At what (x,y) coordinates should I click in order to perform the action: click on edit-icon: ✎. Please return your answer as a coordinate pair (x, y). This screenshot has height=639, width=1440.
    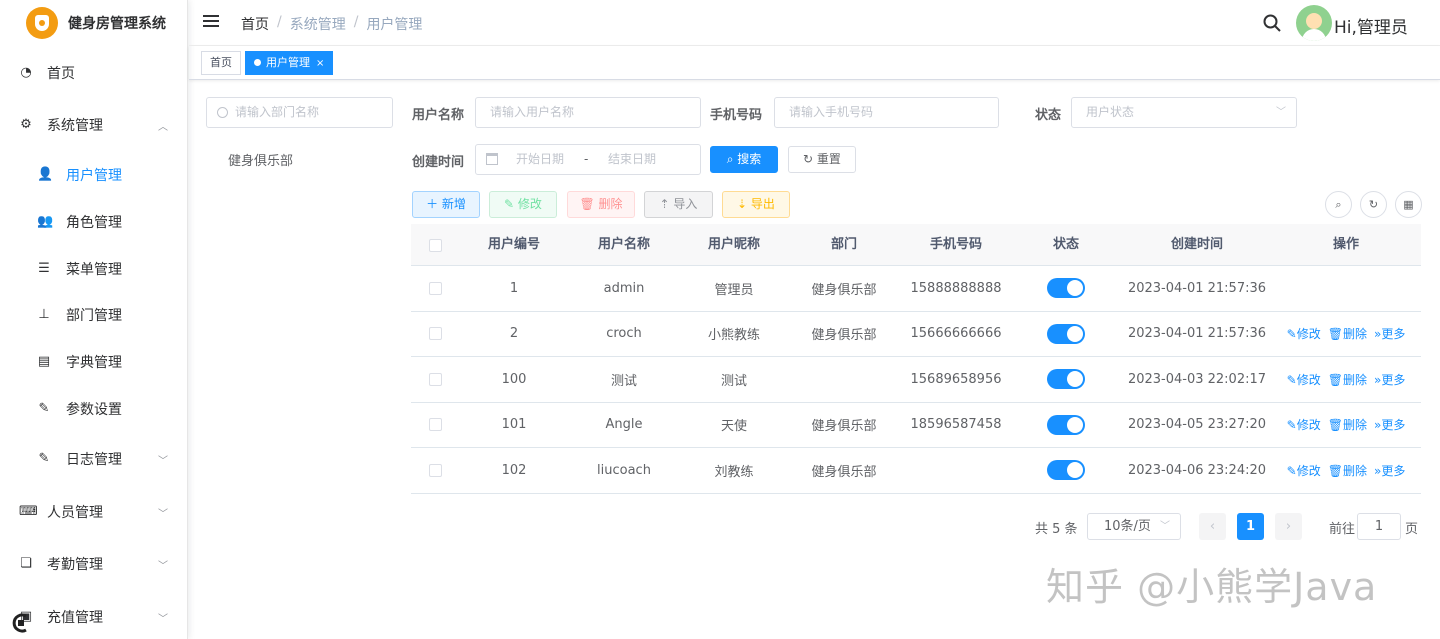
    Looking at the image, I should click on (44, 408).